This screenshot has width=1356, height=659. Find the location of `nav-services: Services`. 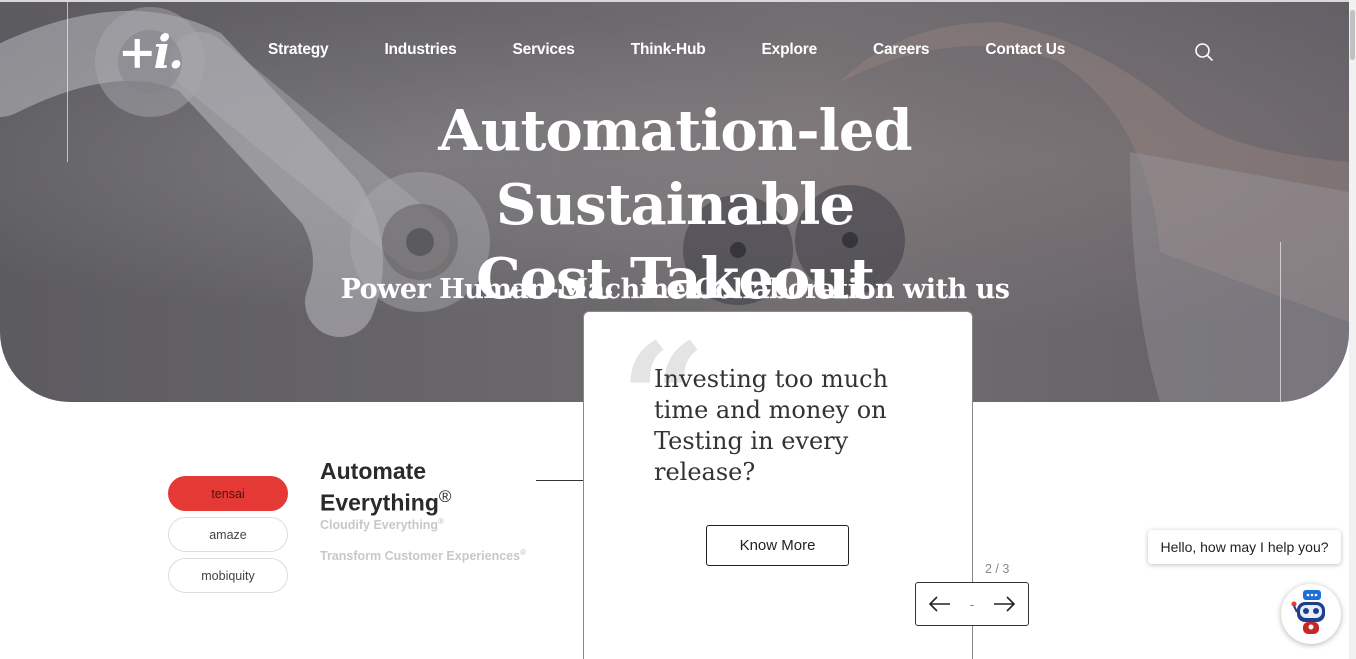

nav-services: Services is located at coordinates (544, 50).